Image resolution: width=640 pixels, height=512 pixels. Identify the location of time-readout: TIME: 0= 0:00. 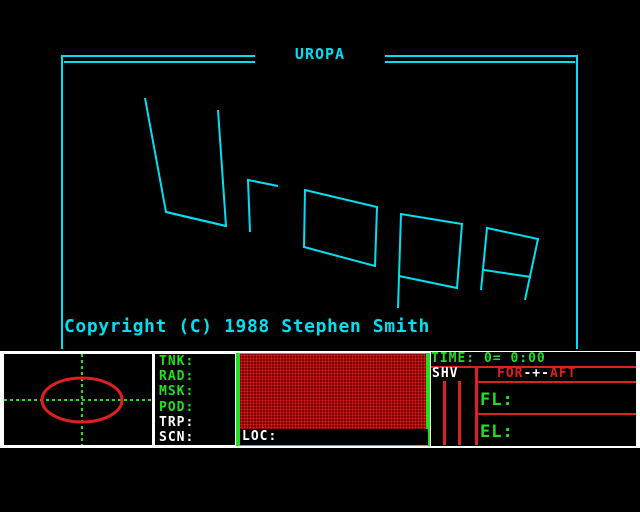
(533, 359).